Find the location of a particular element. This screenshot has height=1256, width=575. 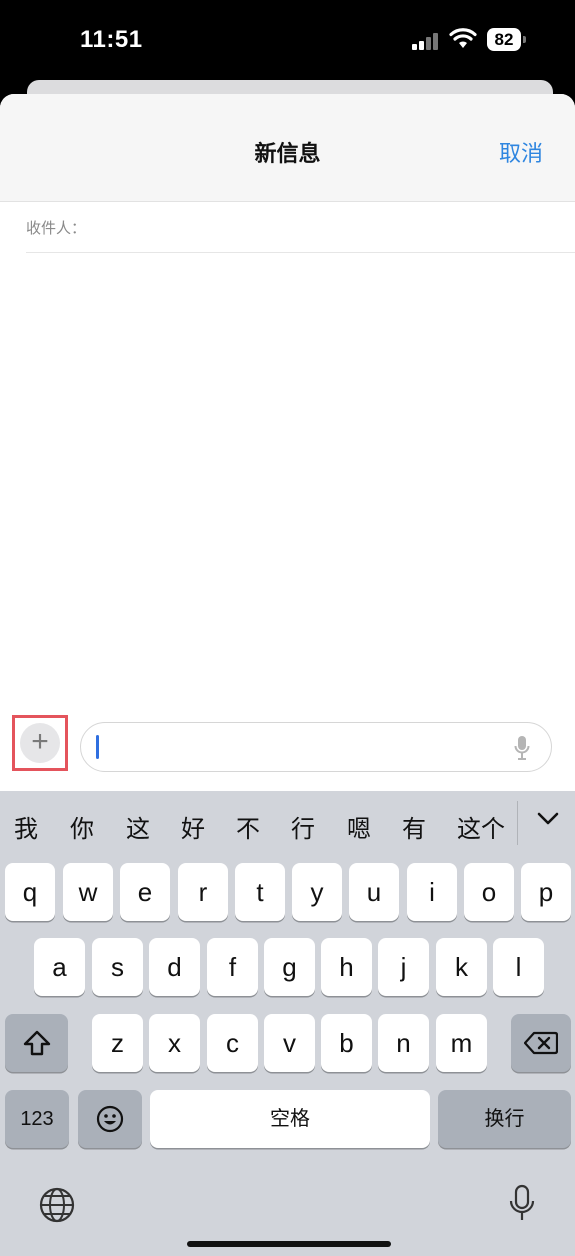

key-c: c is located at coordinates (232, 1043).